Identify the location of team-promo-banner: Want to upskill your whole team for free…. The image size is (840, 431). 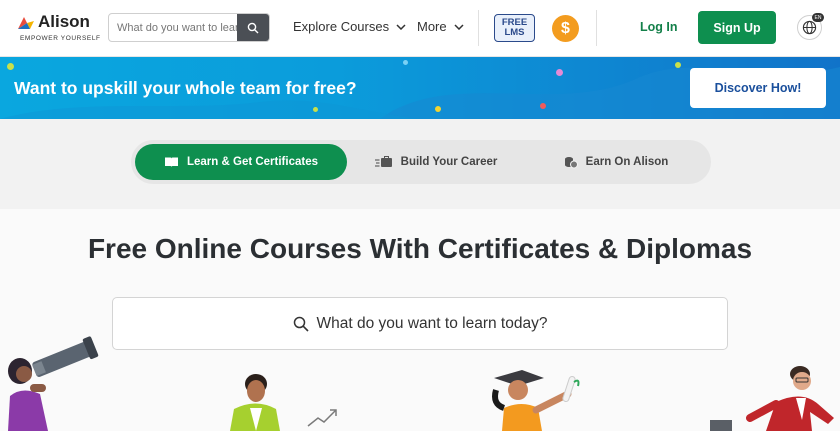
(420, 88).